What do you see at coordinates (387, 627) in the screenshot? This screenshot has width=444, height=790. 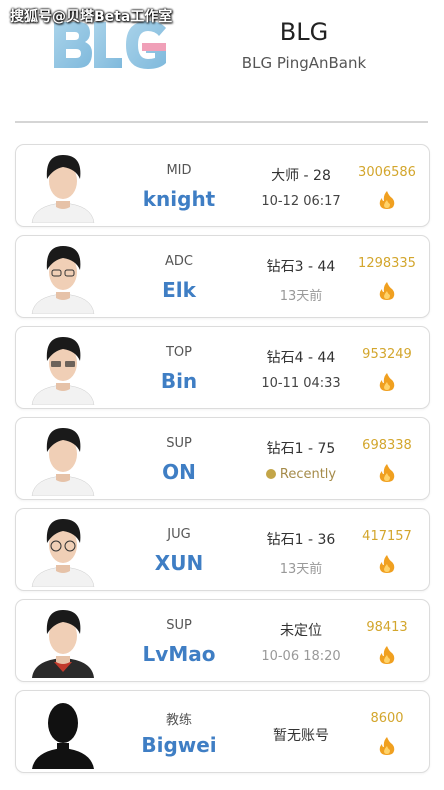 I see `player-score: 98413` at bounding box center [387, 627].